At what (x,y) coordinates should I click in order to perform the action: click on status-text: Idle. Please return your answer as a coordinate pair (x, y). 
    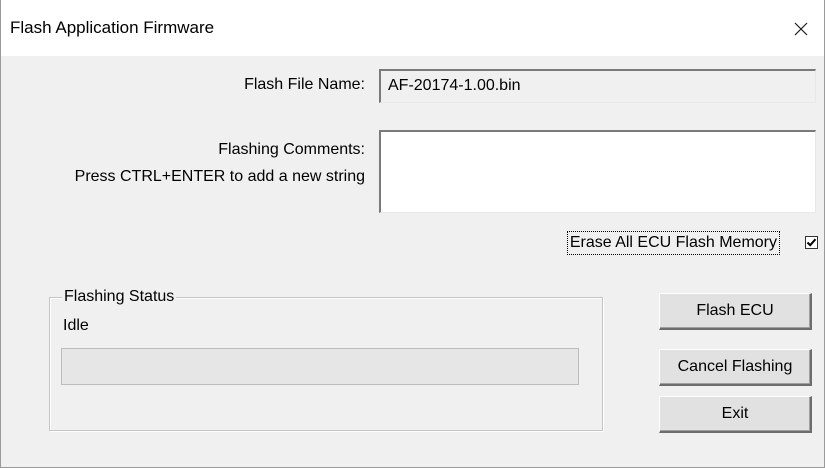
    Looking at the image, I should click on (76, 325).